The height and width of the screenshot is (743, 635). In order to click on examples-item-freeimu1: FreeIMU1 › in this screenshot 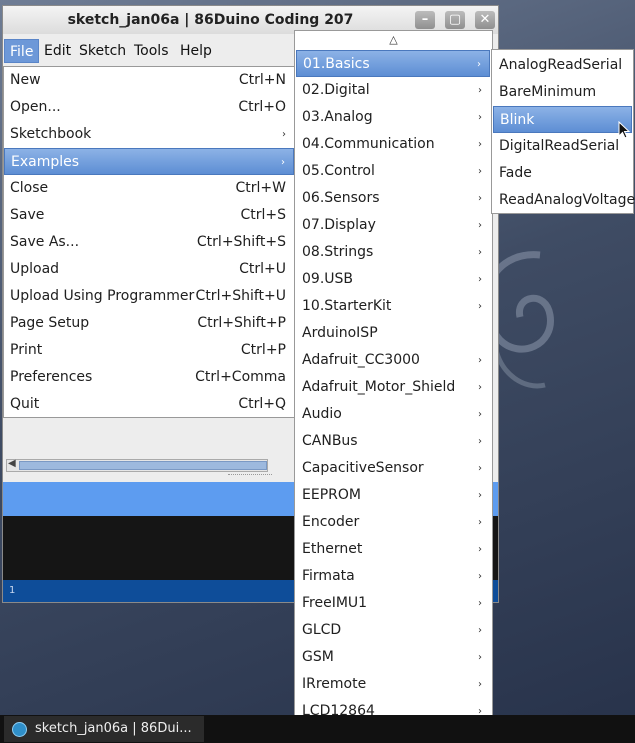, I will do `click(393, 603)`.